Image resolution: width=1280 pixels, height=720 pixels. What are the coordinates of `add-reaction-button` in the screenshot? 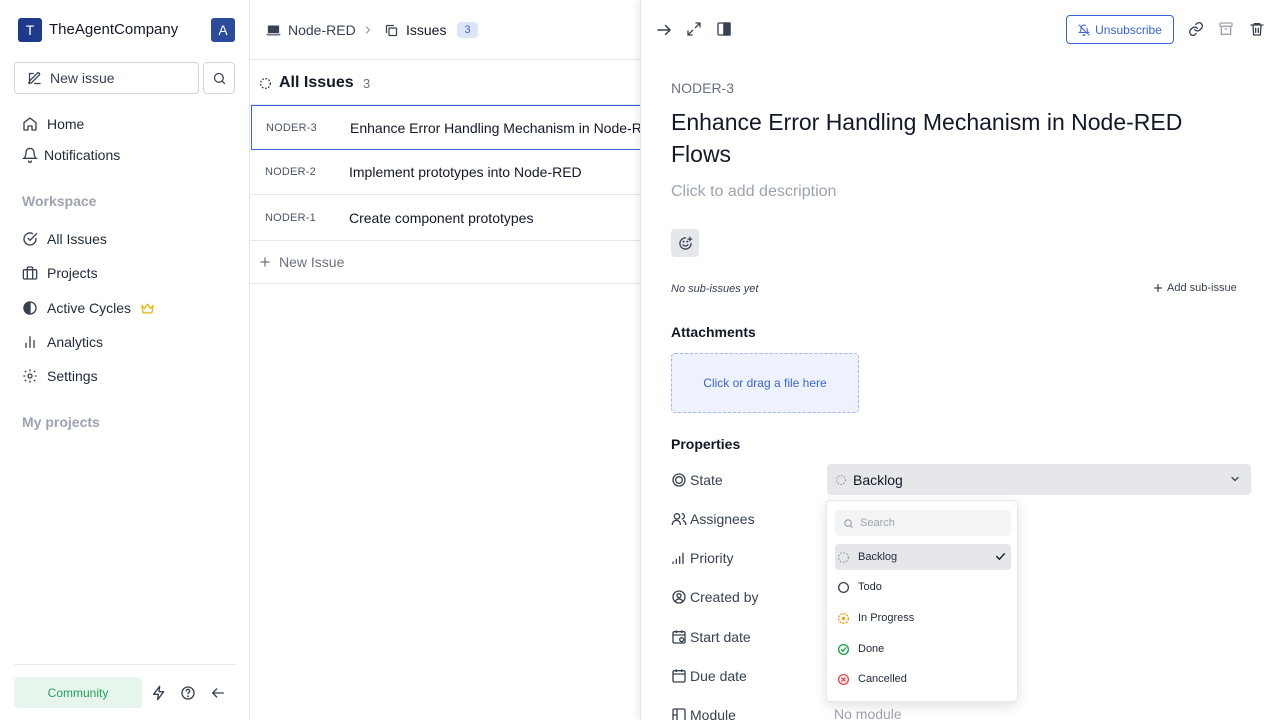 It's located at (685, 243).